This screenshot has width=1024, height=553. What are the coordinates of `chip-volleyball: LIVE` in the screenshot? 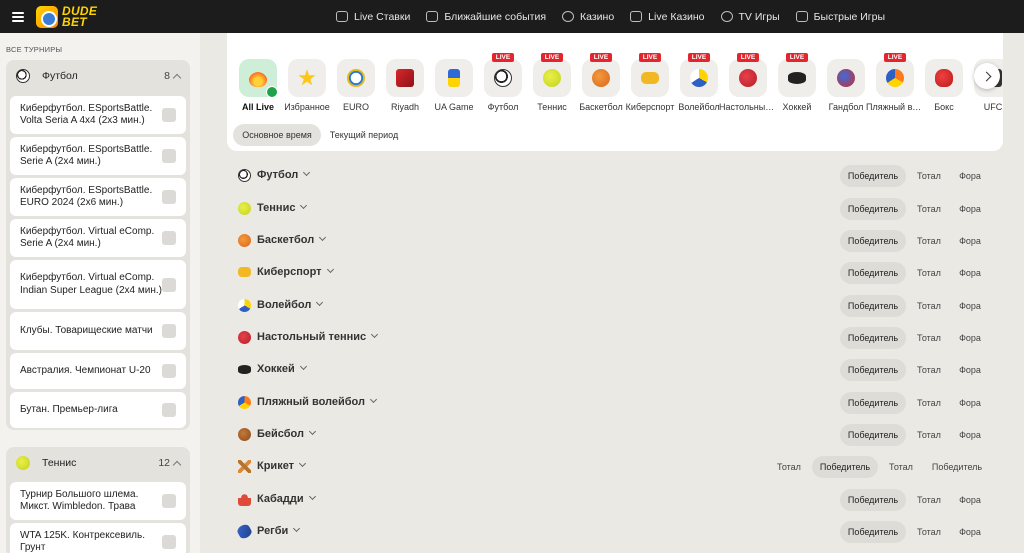 It's located at (699, 75).